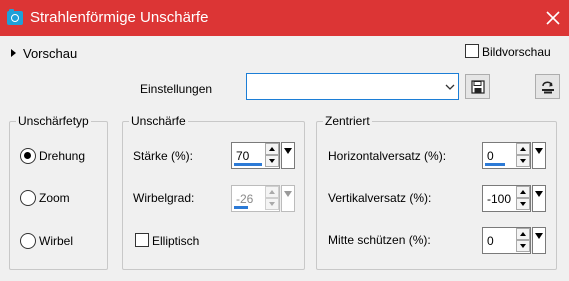 Image resolution: width=569 pixels, height=281 pixels. I want to click on reset-settings-button, so click(547, 86).